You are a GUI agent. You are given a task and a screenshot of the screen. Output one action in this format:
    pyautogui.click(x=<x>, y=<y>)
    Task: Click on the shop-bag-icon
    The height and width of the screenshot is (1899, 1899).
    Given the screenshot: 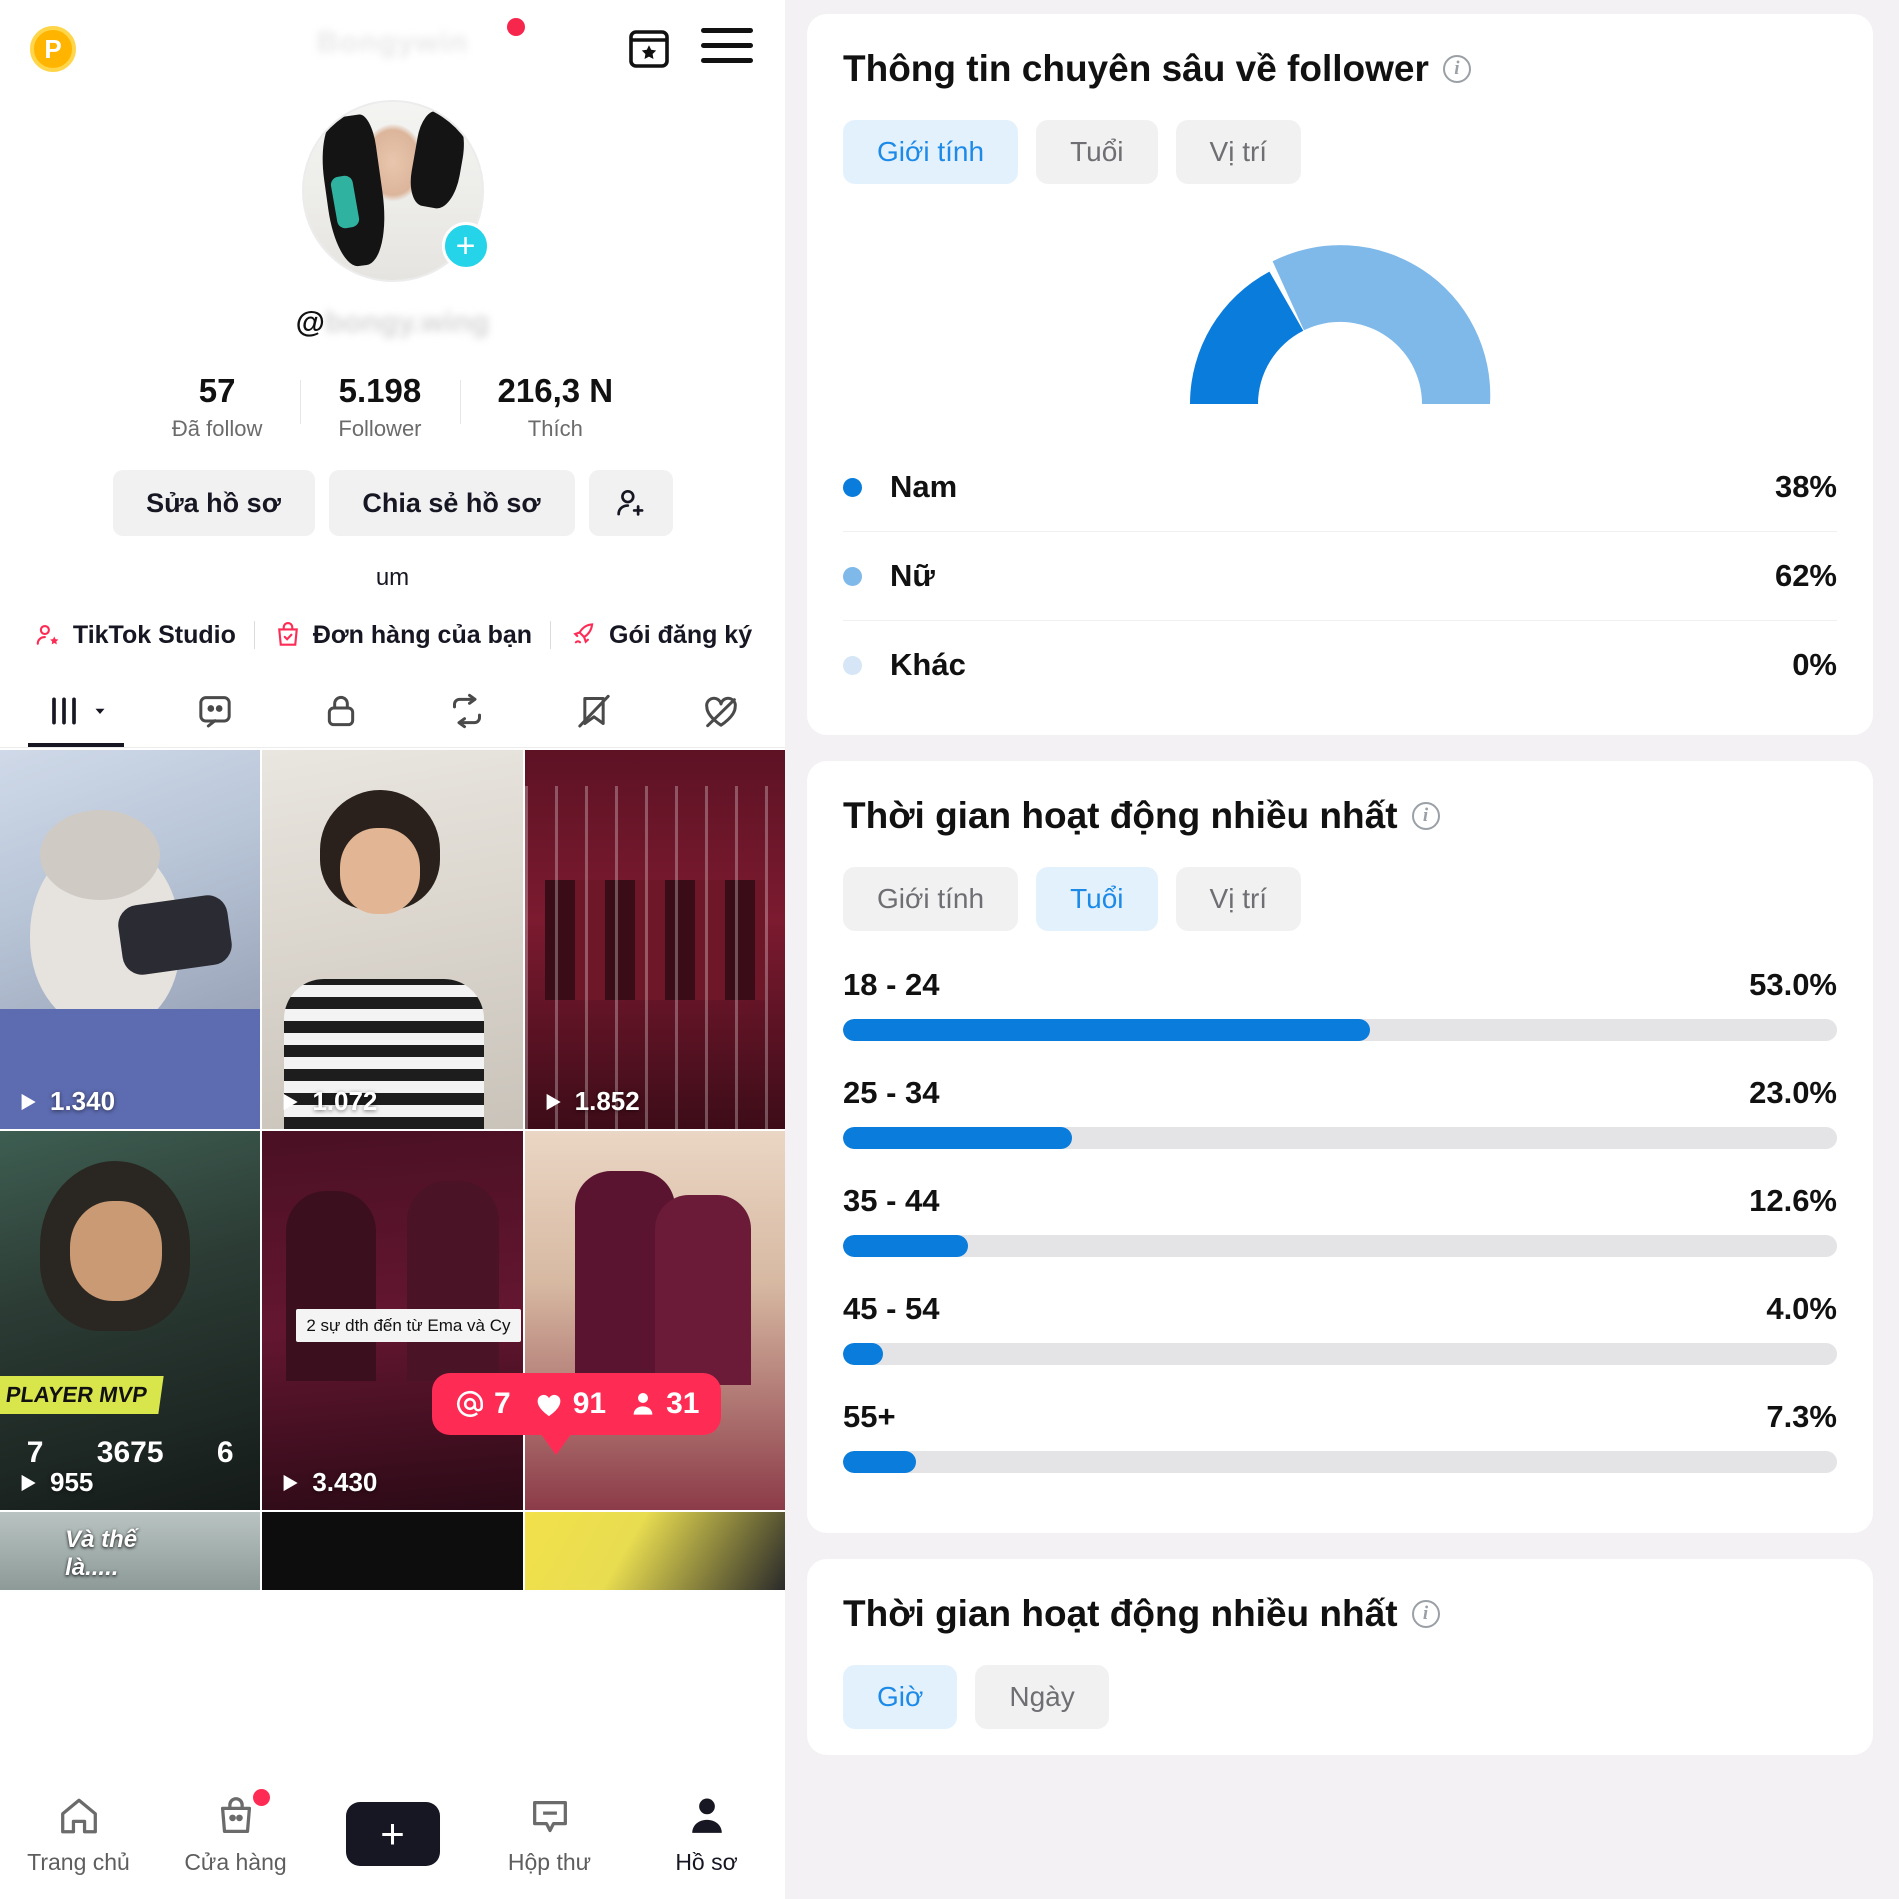 What is the action you would take?
    pyautogui.click(x=235, y=1814)
    